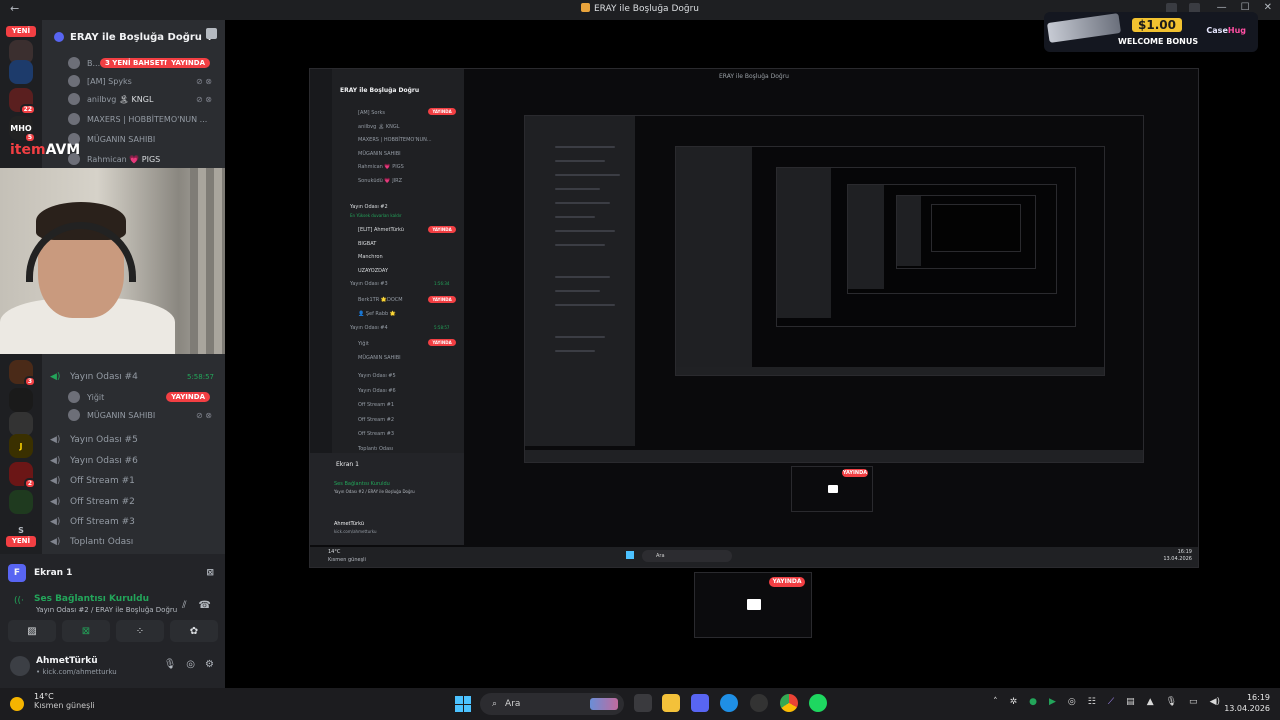 The height and width of the screenshot is (720, 1280). Describe the element at coordinates (1268, 7) in the screenshot. I see `close-icon: ✕` at that location.